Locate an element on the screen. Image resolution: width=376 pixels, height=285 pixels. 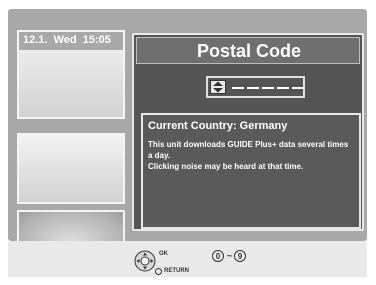
preview-thumbnail-middle is located at coordinates (71, 168).